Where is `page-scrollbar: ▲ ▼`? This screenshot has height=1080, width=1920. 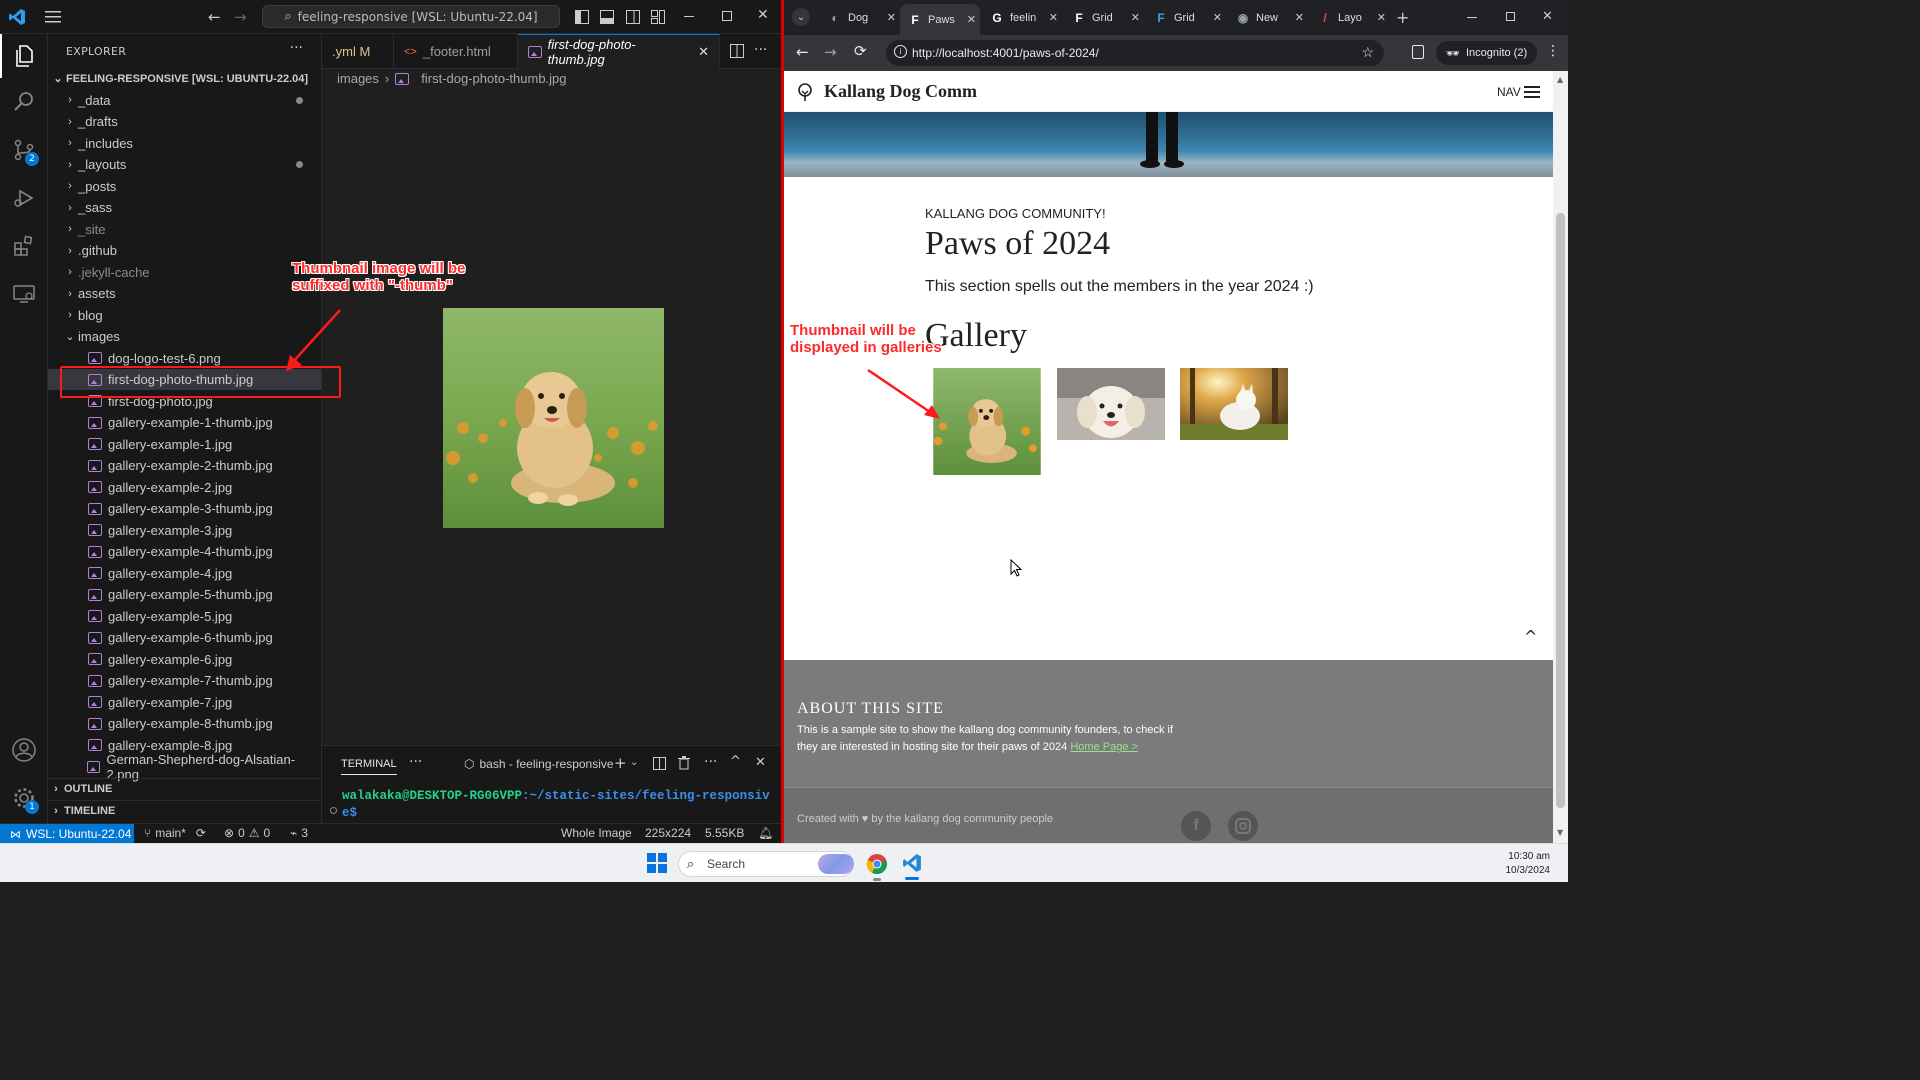
page-scrollbar: ▲ ▼ is located at coordinates (1560, 457).